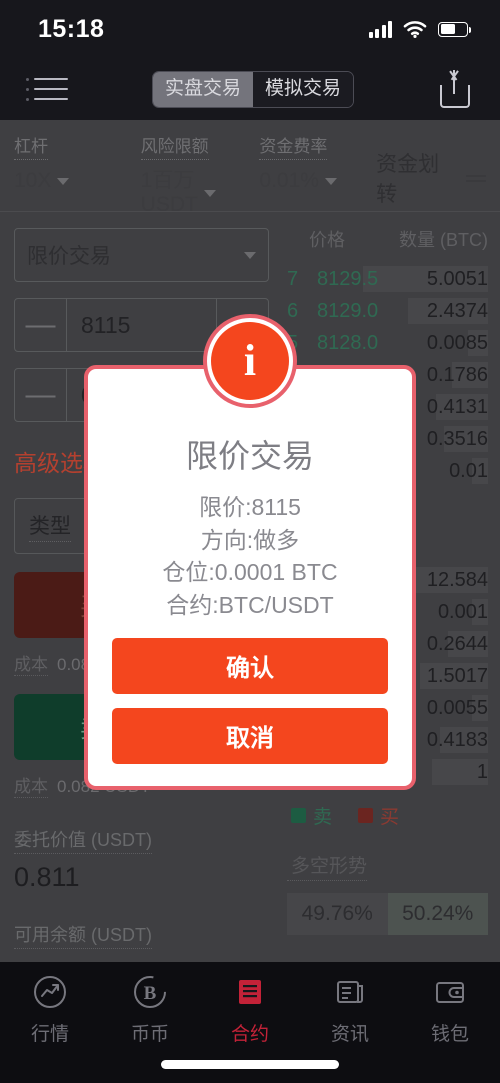 The image size is (500, 1083). I want to click on dialog-details: 限价:8115 方向:做多仓位:0.0001 BTC 合约:BTC/USDT, so click(250, 556).